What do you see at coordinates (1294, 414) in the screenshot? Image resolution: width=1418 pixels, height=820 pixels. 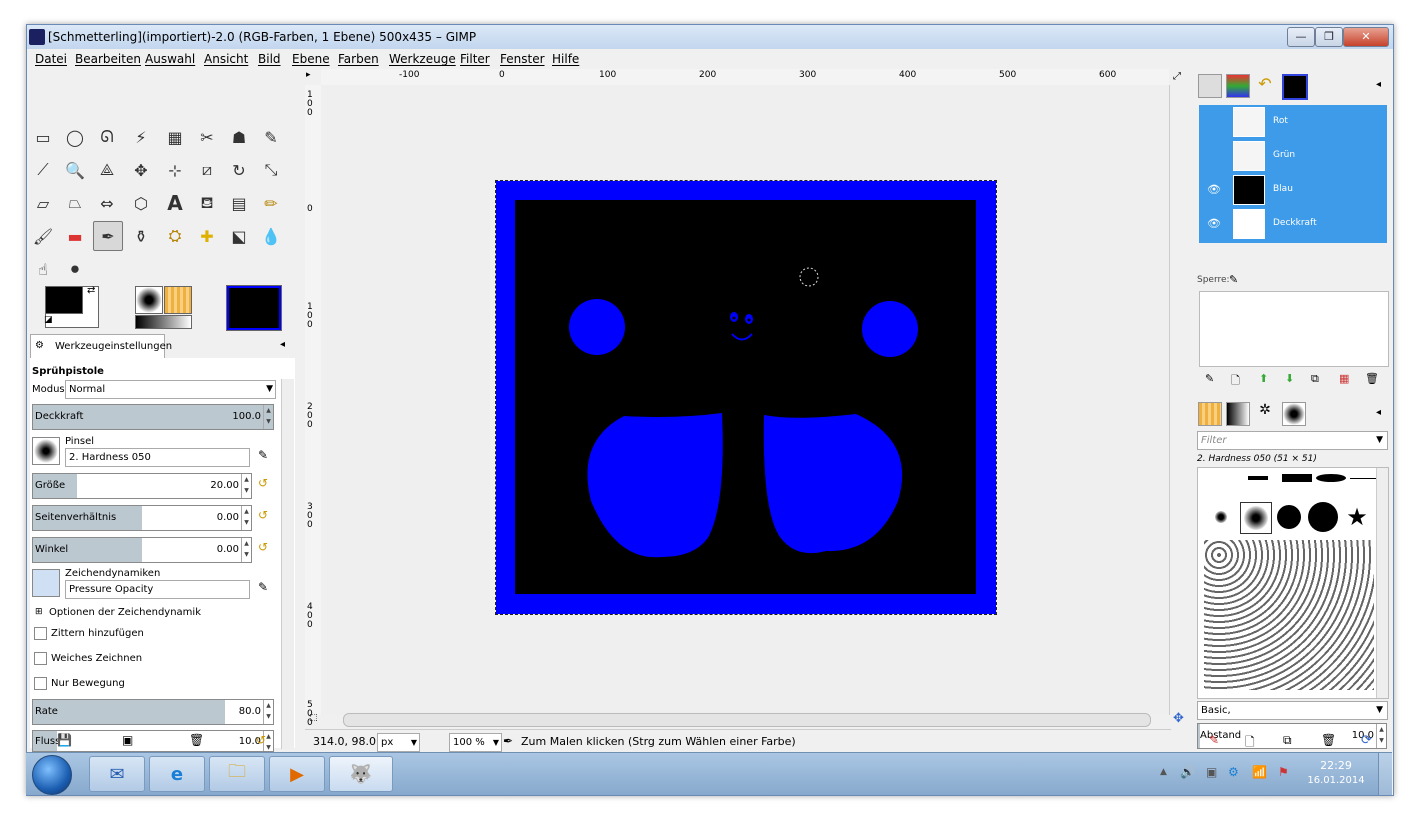 I see `brushes-tab-icon` at bounding box center [1294, 414].